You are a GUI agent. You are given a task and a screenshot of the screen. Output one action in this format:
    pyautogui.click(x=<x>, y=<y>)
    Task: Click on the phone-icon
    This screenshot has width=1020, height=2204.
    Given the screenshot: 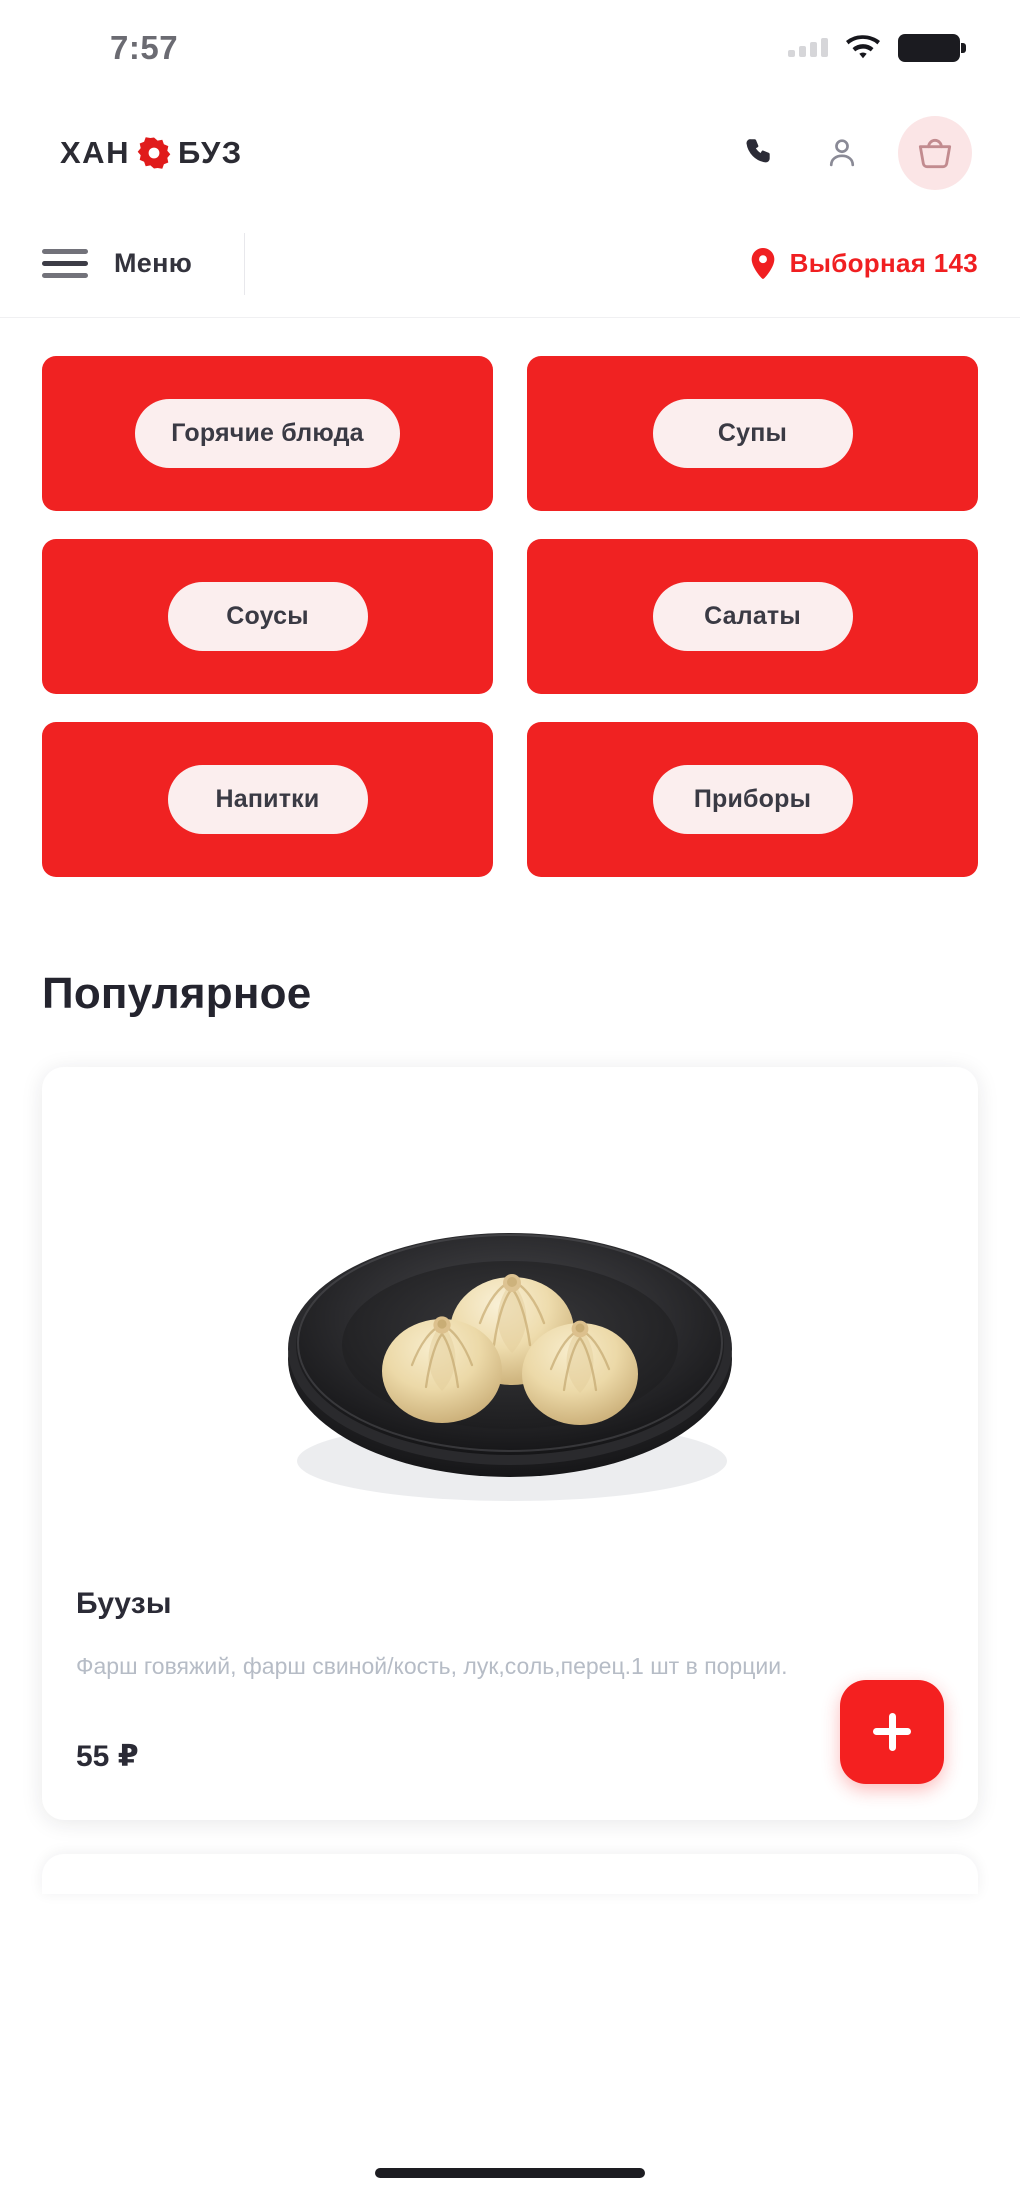 What is the action you would take?
    pyautogui.click(x=758, y=153)
    